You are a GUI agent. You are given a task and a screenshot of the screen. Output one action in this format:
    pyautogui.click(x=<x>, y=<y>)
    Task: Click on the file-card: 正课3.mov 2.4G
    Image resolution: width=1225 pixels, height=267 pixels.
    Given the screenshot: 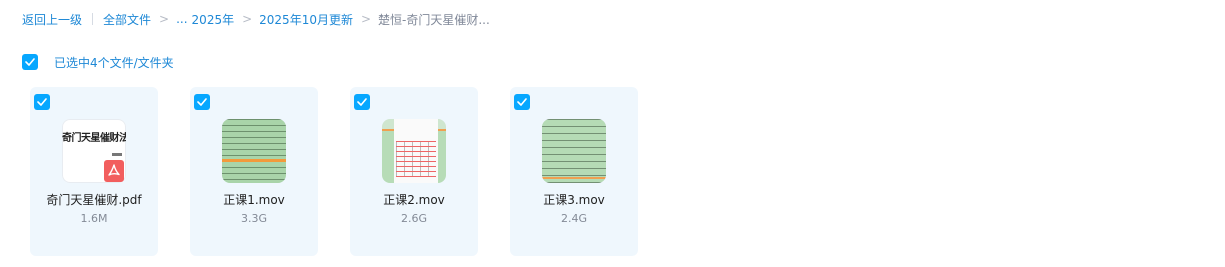 What is the action you would take?
    pyautogui.click(x=574, y=171)
    